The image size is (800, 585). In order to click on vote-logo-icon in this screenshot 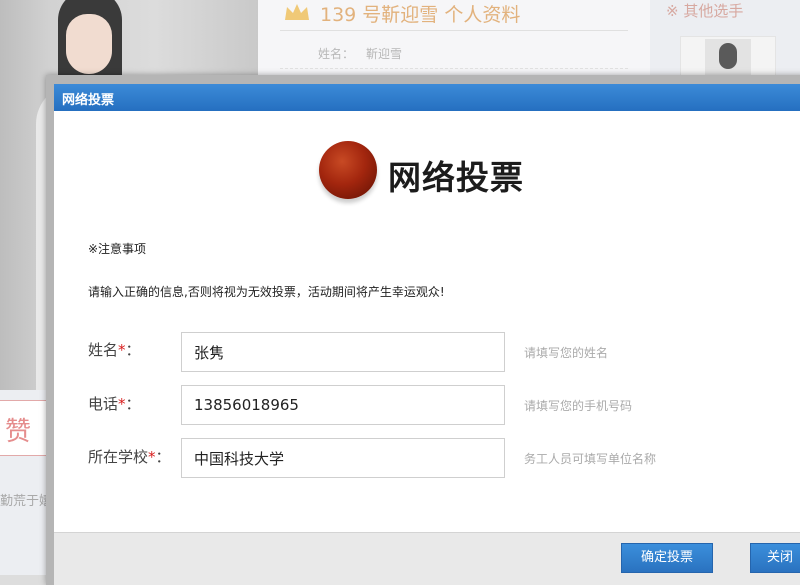, I will do `click(348, 170)`.